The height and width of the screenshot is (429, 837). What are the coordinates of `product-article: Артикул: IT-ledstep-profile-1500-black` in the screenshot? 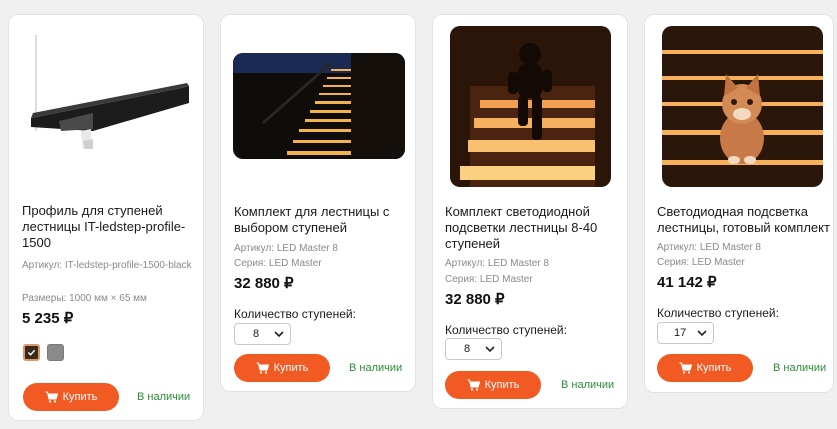 It's located at (107, 265).